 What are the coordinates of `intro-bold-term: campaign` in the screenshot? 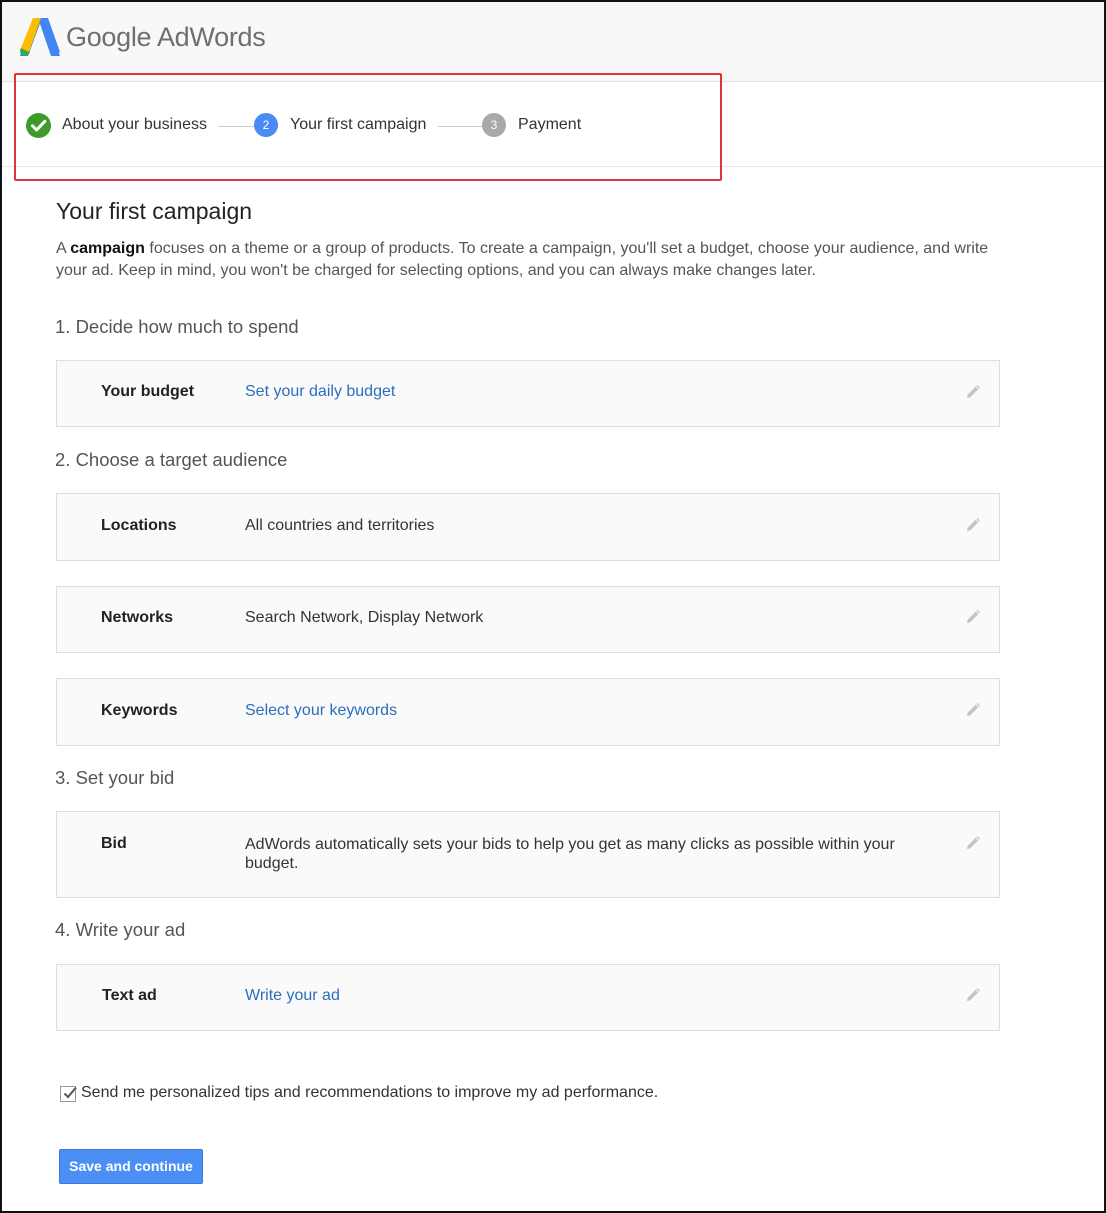 It's located at (107, 248).